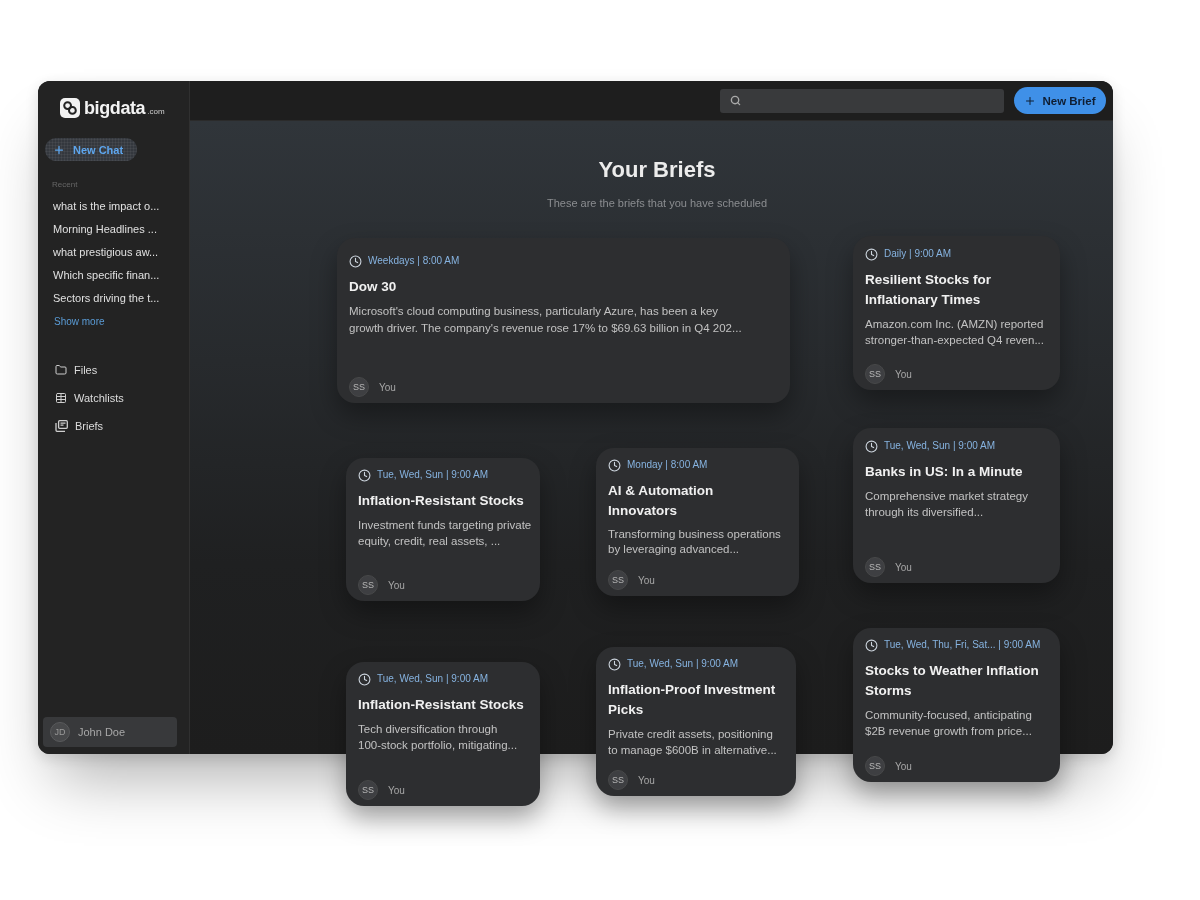 Image resolution: width=1200 pixels, height=900 pixels. What do you see at coordinates (110, 732) in the screenshot?
I see `user-profile-button: JD John Doe` at bounding box center [110, 732].